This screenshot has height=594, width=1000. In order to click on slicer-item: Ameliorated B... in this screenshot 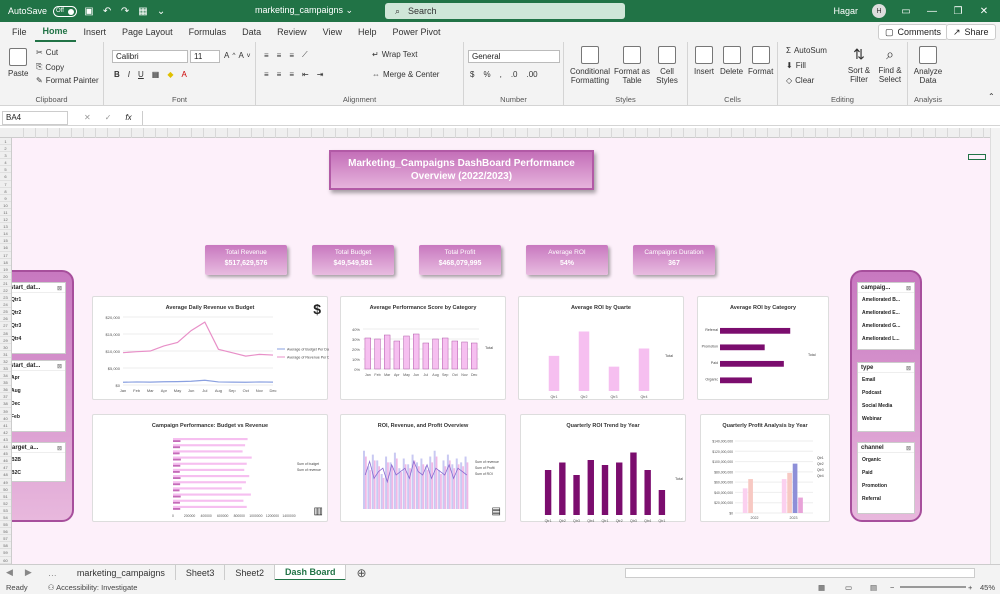, I will do `click(886, 299)`.